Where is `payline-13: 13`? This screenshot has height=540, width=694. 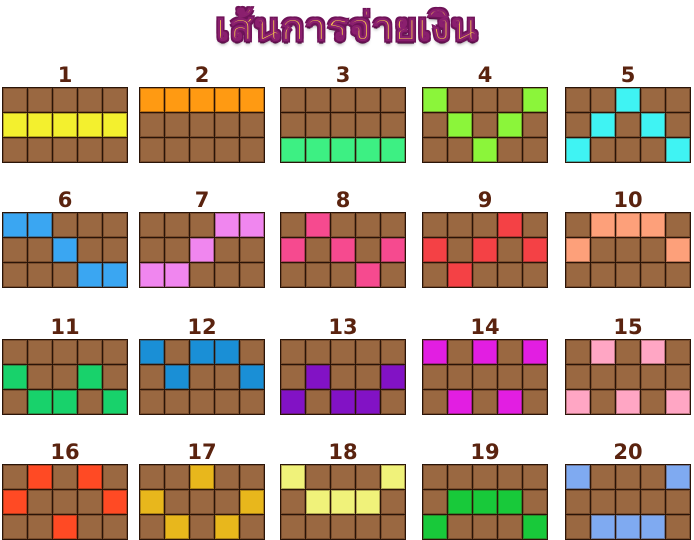
payline-13: 13 is located at coordinates (343, 365).